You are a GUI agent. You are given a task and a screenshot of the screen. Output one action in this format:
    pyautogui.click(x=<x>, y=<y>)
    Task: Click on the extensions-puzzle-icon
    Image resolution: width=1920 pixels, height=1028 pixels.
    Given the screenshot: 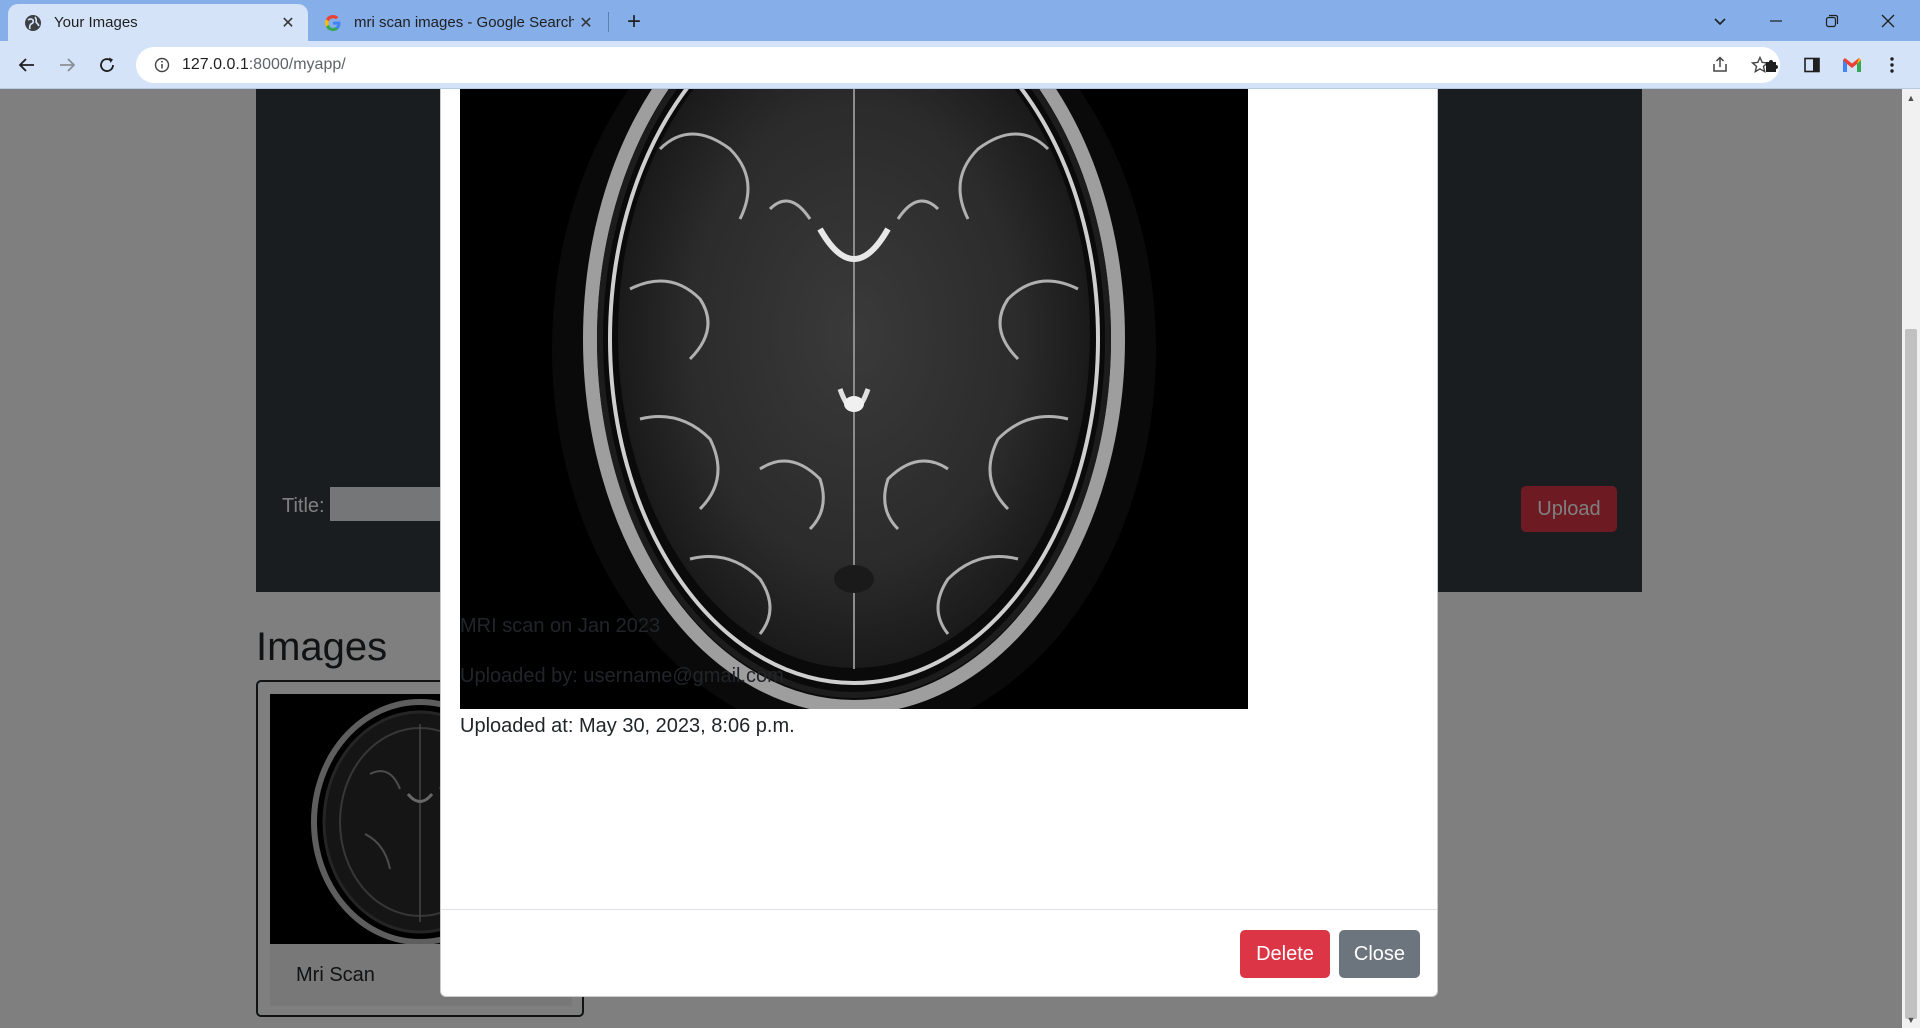 What is the action you would take?
    pyautogui.click(x=1772, y=65)
    